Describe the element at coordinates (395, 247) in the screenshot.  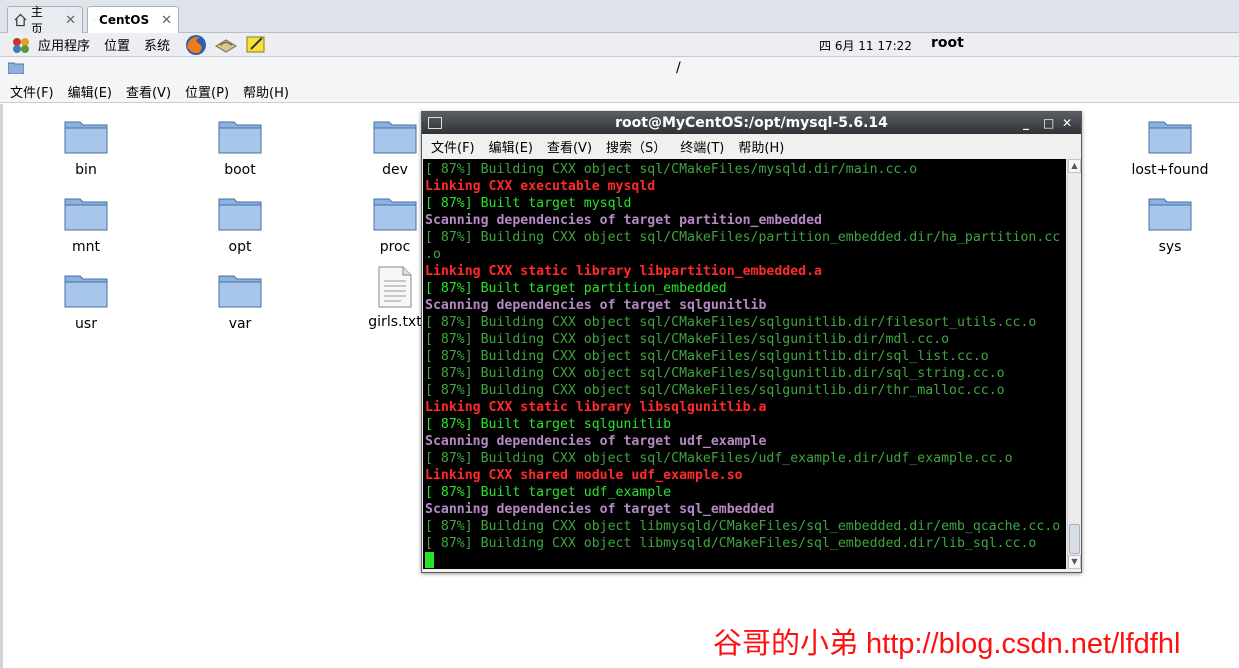
I see `file-name: proc` at that location.